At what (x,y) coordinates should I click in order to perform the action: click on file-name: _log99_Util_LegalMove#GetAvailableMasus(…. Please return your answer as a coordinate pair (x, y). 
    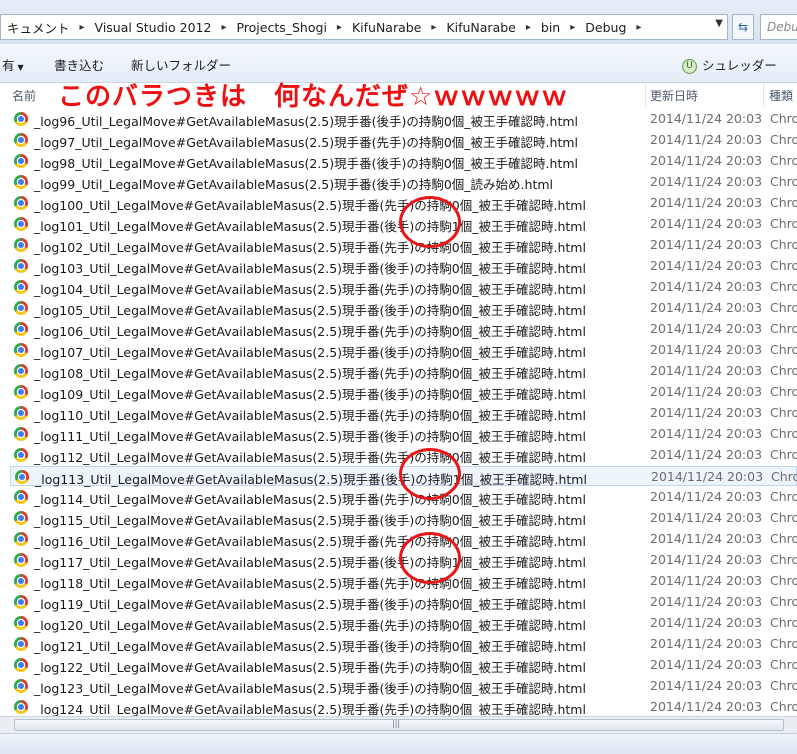
    Looking at the image, I should click on (293, 184).